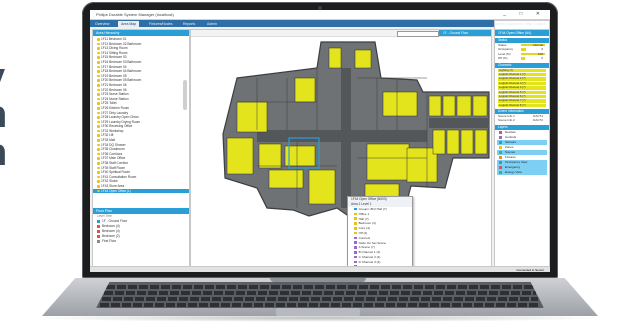  What do you see at coordinates (369, 256) in the screenshot?
I see `tree-item-label: C Channel 2 (4)` at bounding box center [369, 256].